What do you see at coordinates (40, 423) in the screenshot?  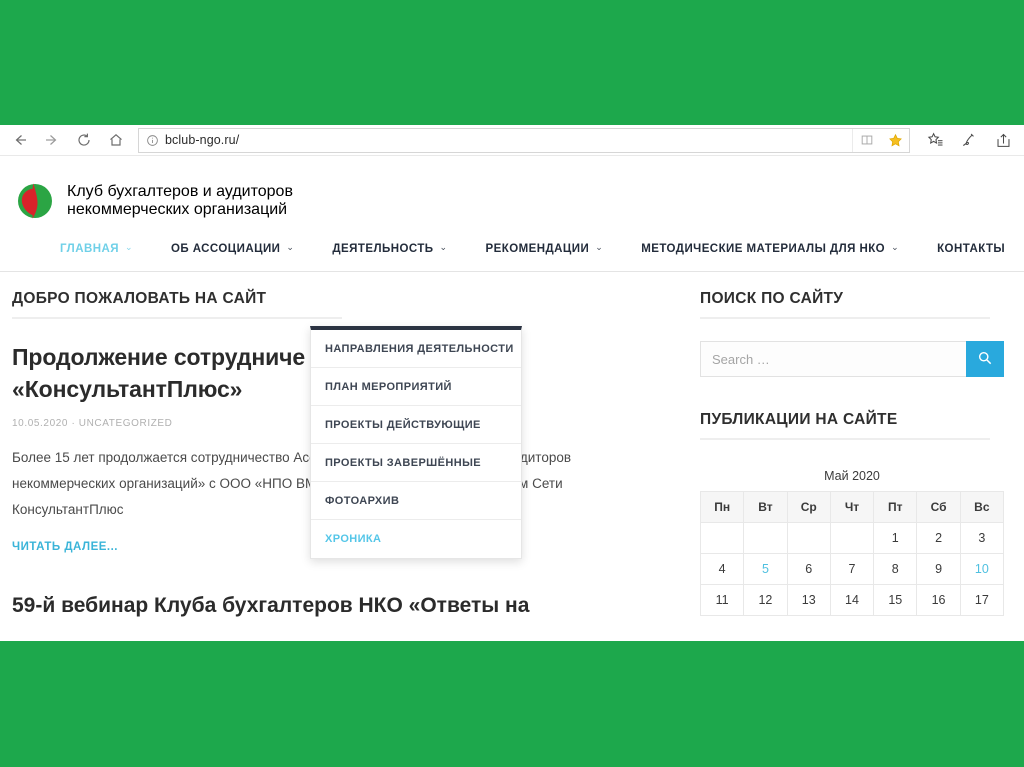 I see `post-date: 10.05.2020` at bounding box center [40, 423].